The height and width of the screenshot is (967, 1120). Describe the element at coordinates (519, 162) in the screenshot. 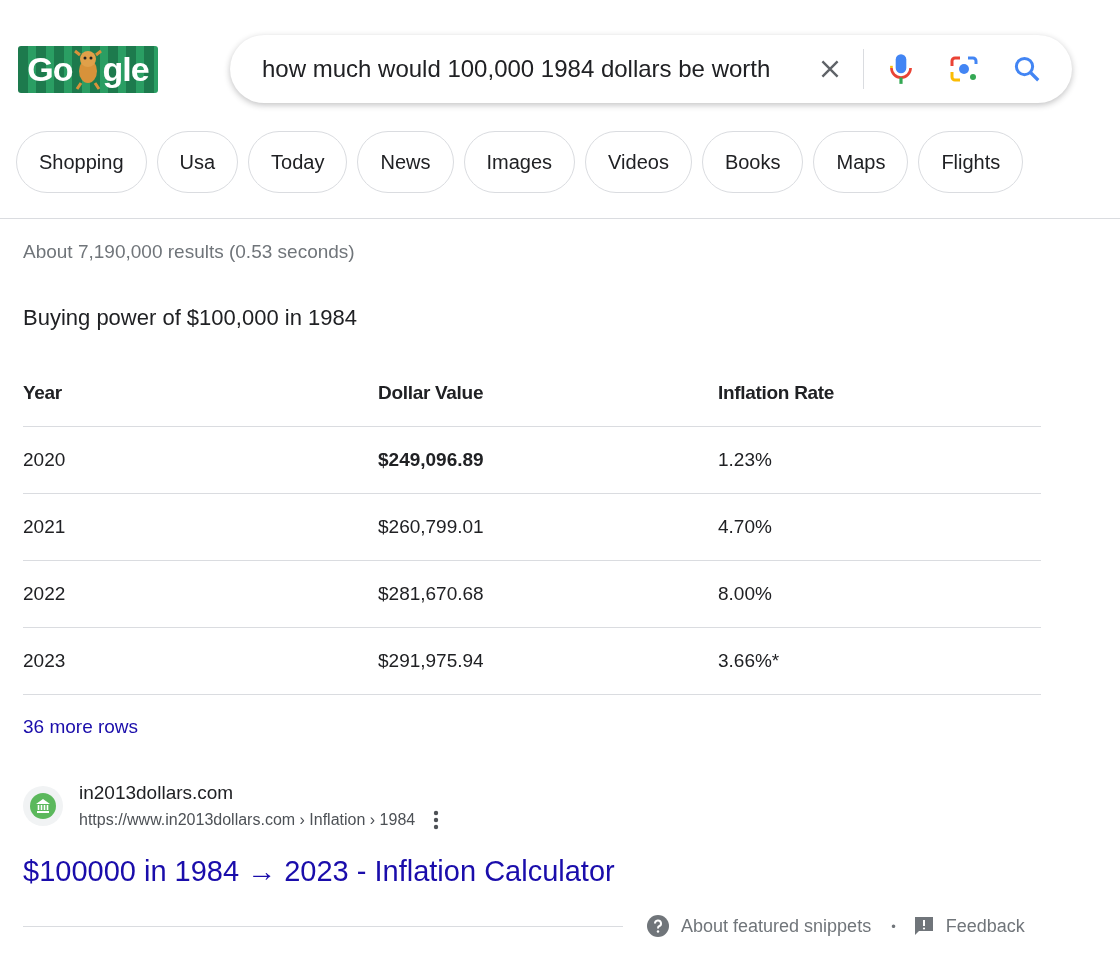

I see `filter-chip: Images` at that location.